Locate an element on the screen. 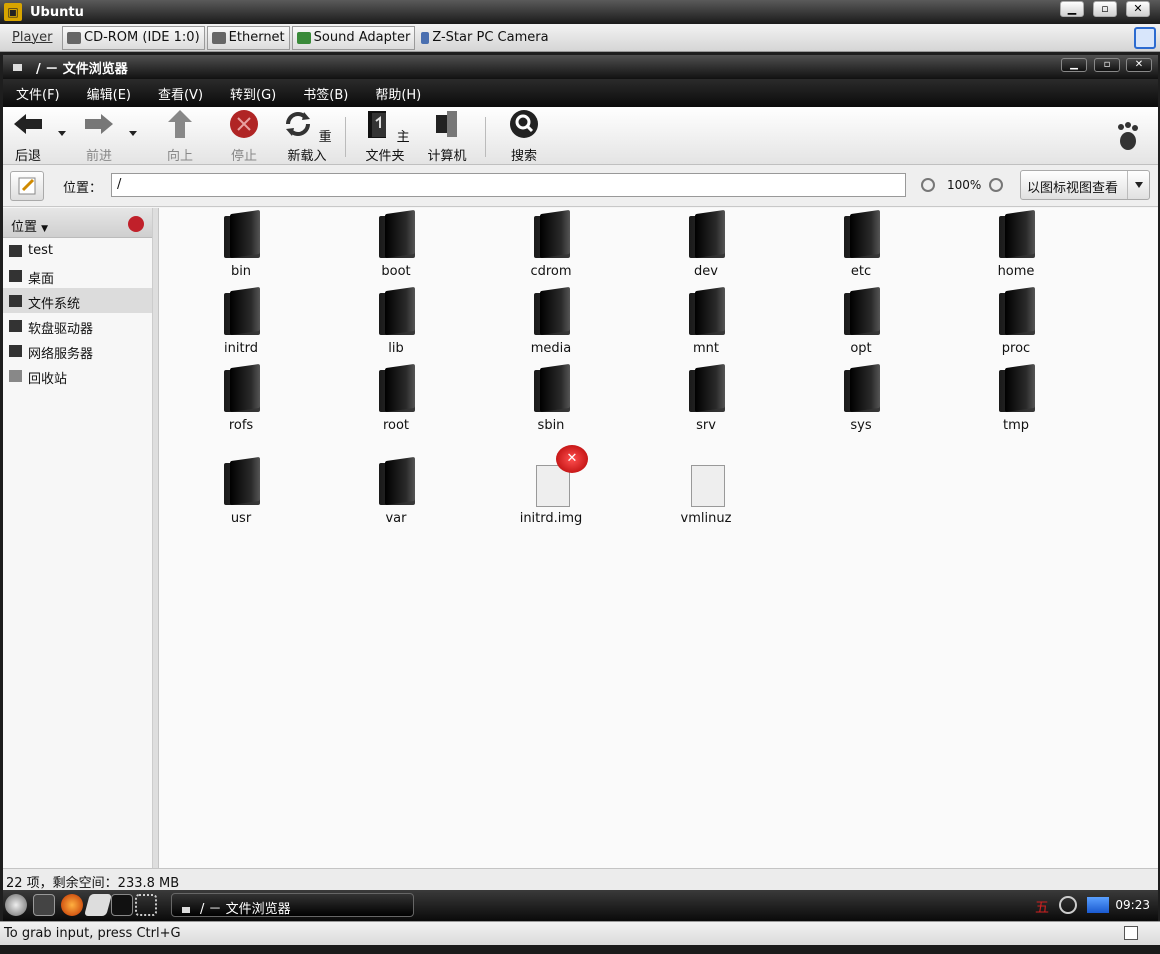 The width and height of the screenshot is (1160, 954). file-label: bin is located at coordinates (241, 271).